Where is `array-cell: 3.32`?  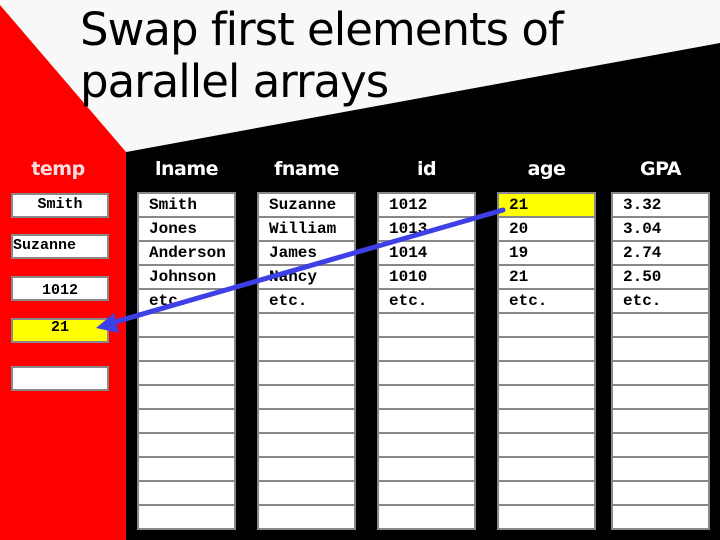
array-cell: 3.32 is located at coordinates (660, 205).